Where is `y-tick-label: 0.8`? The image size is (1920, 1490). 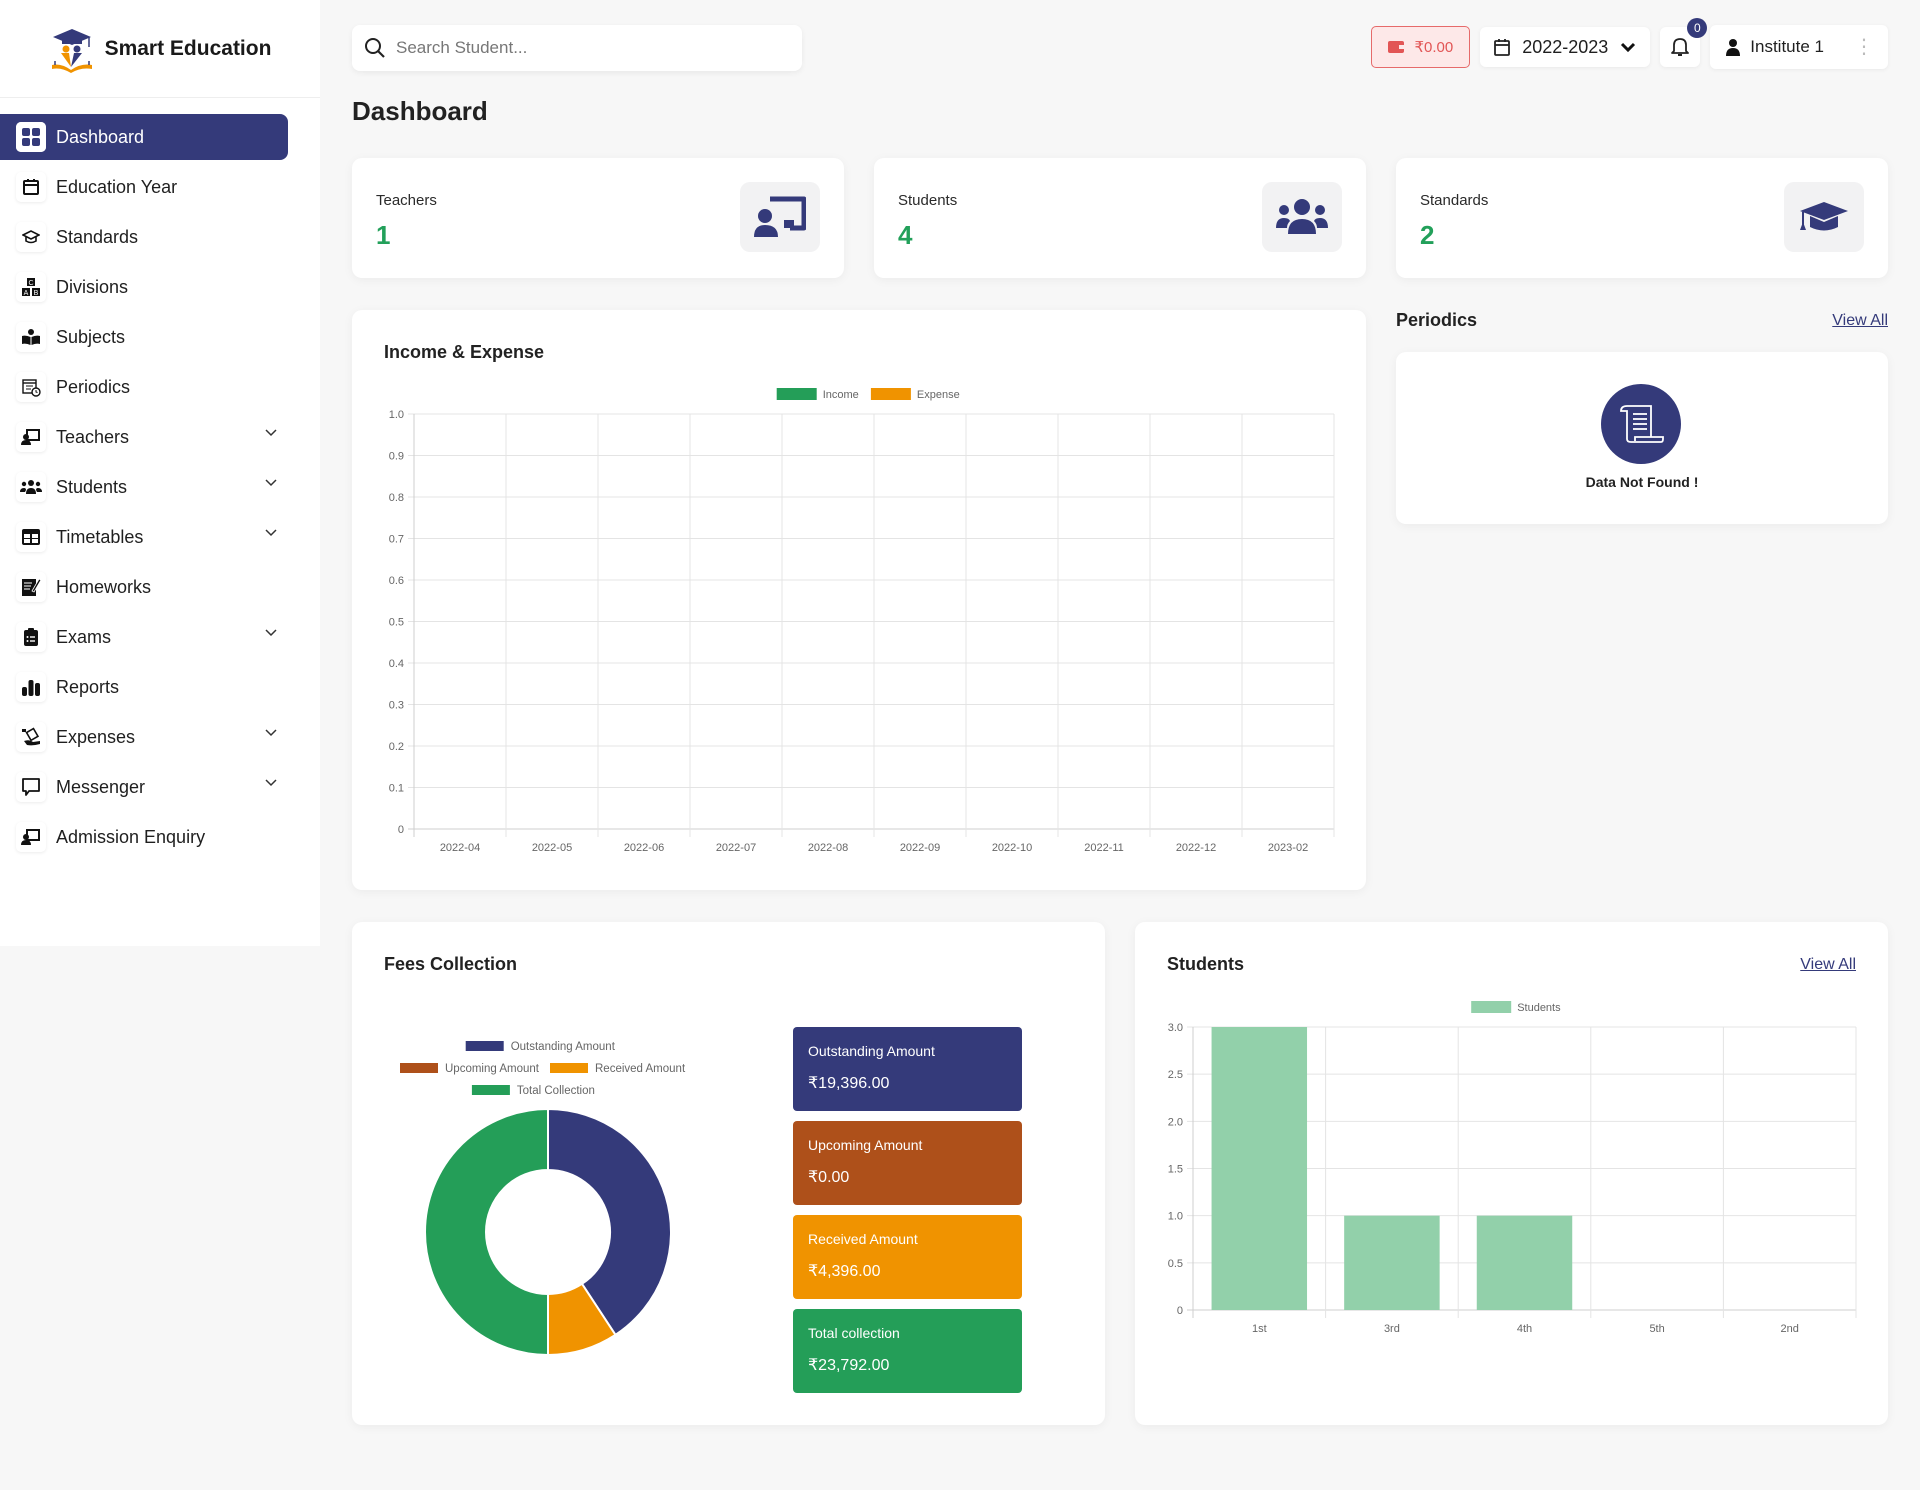 y-tick-label: 0.8 is located at coordinates (396, 498).